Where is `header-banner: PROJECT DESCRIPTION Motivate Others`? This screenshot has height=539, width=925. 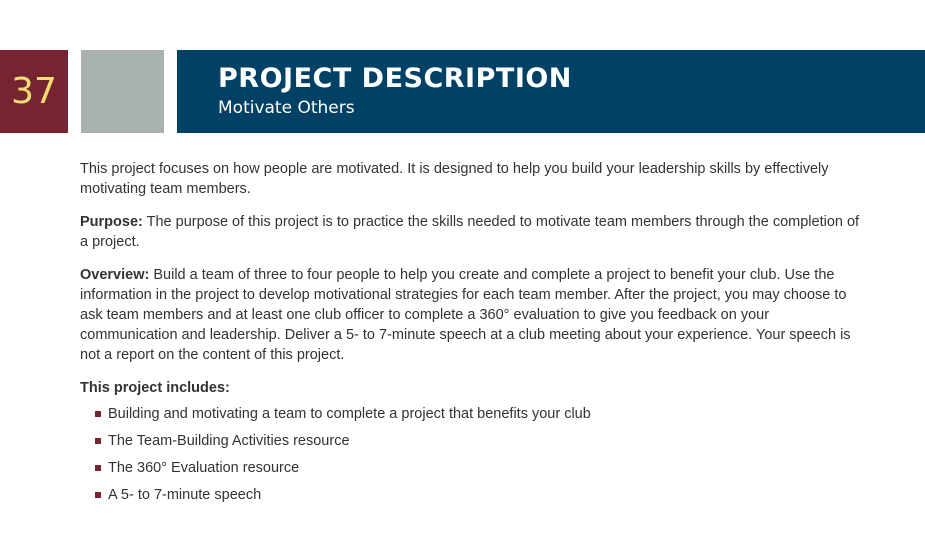 header-banner: PROJECT DESCRIPTION Motivate Others is located at coordinates (551, 91).